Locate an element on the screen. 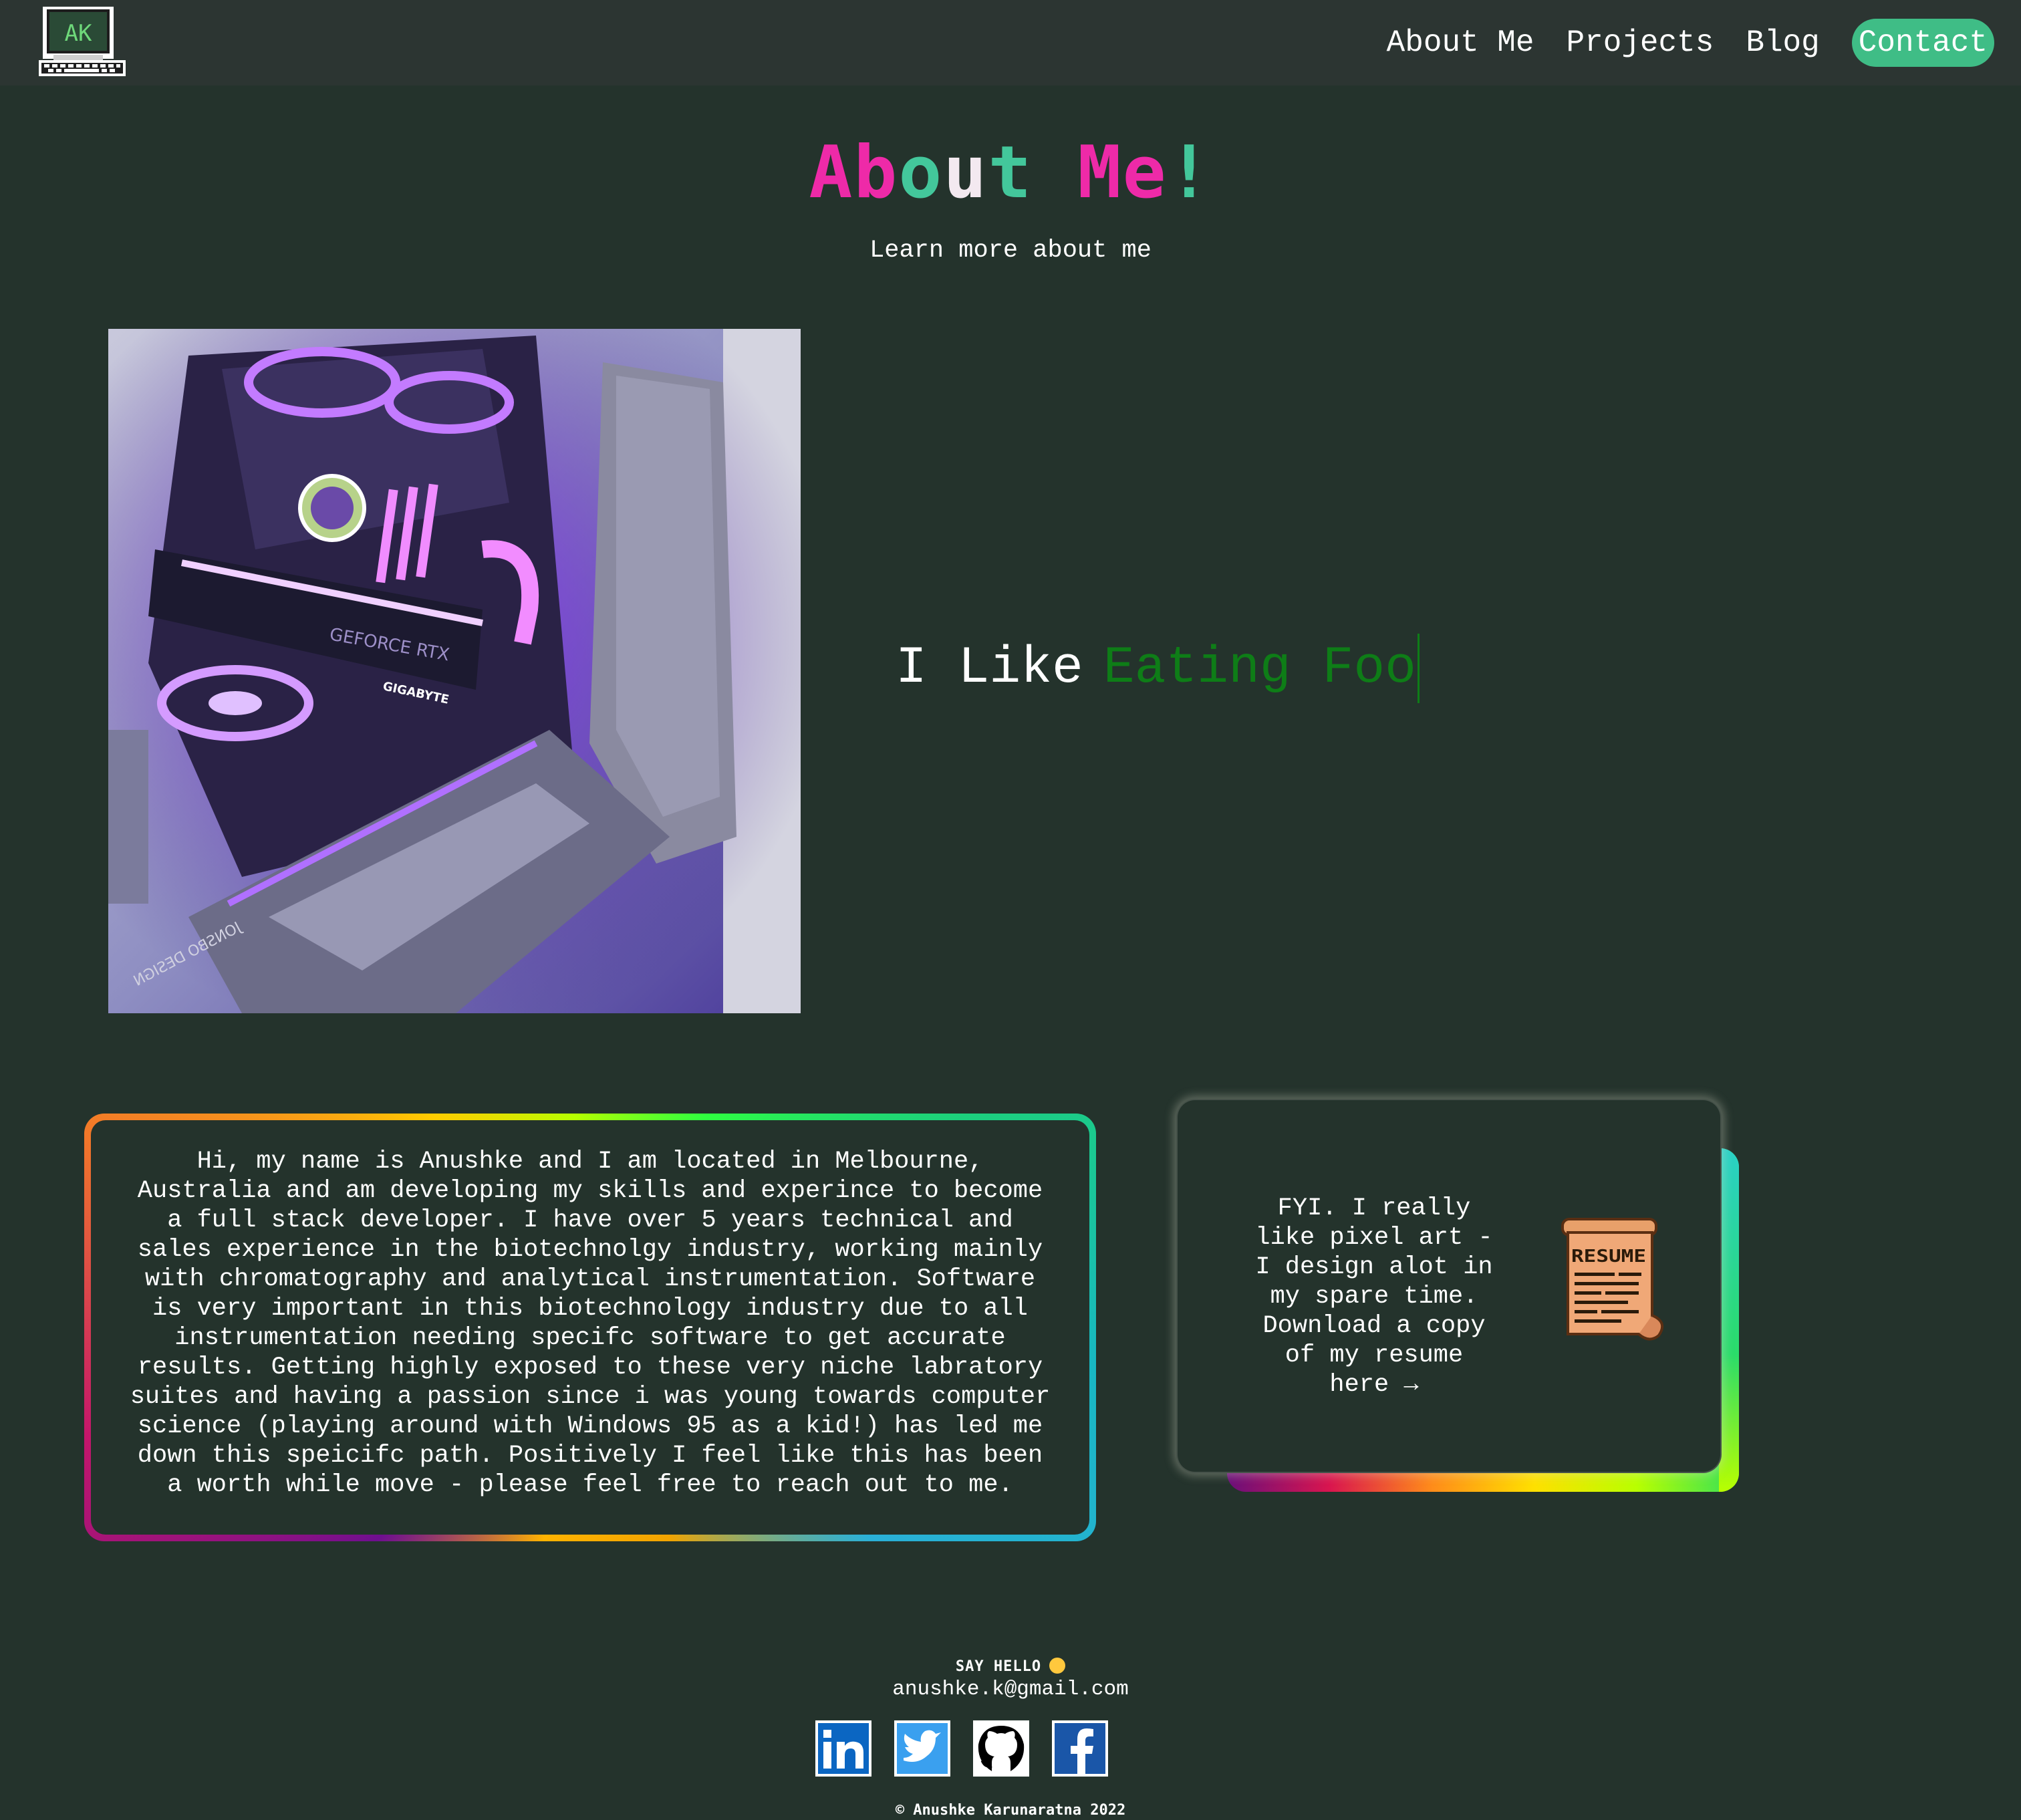 The height and width of the screenshot is (1820, 2021). typing-headline: I Like Eating Foo is located at coordinates (1158, 669).